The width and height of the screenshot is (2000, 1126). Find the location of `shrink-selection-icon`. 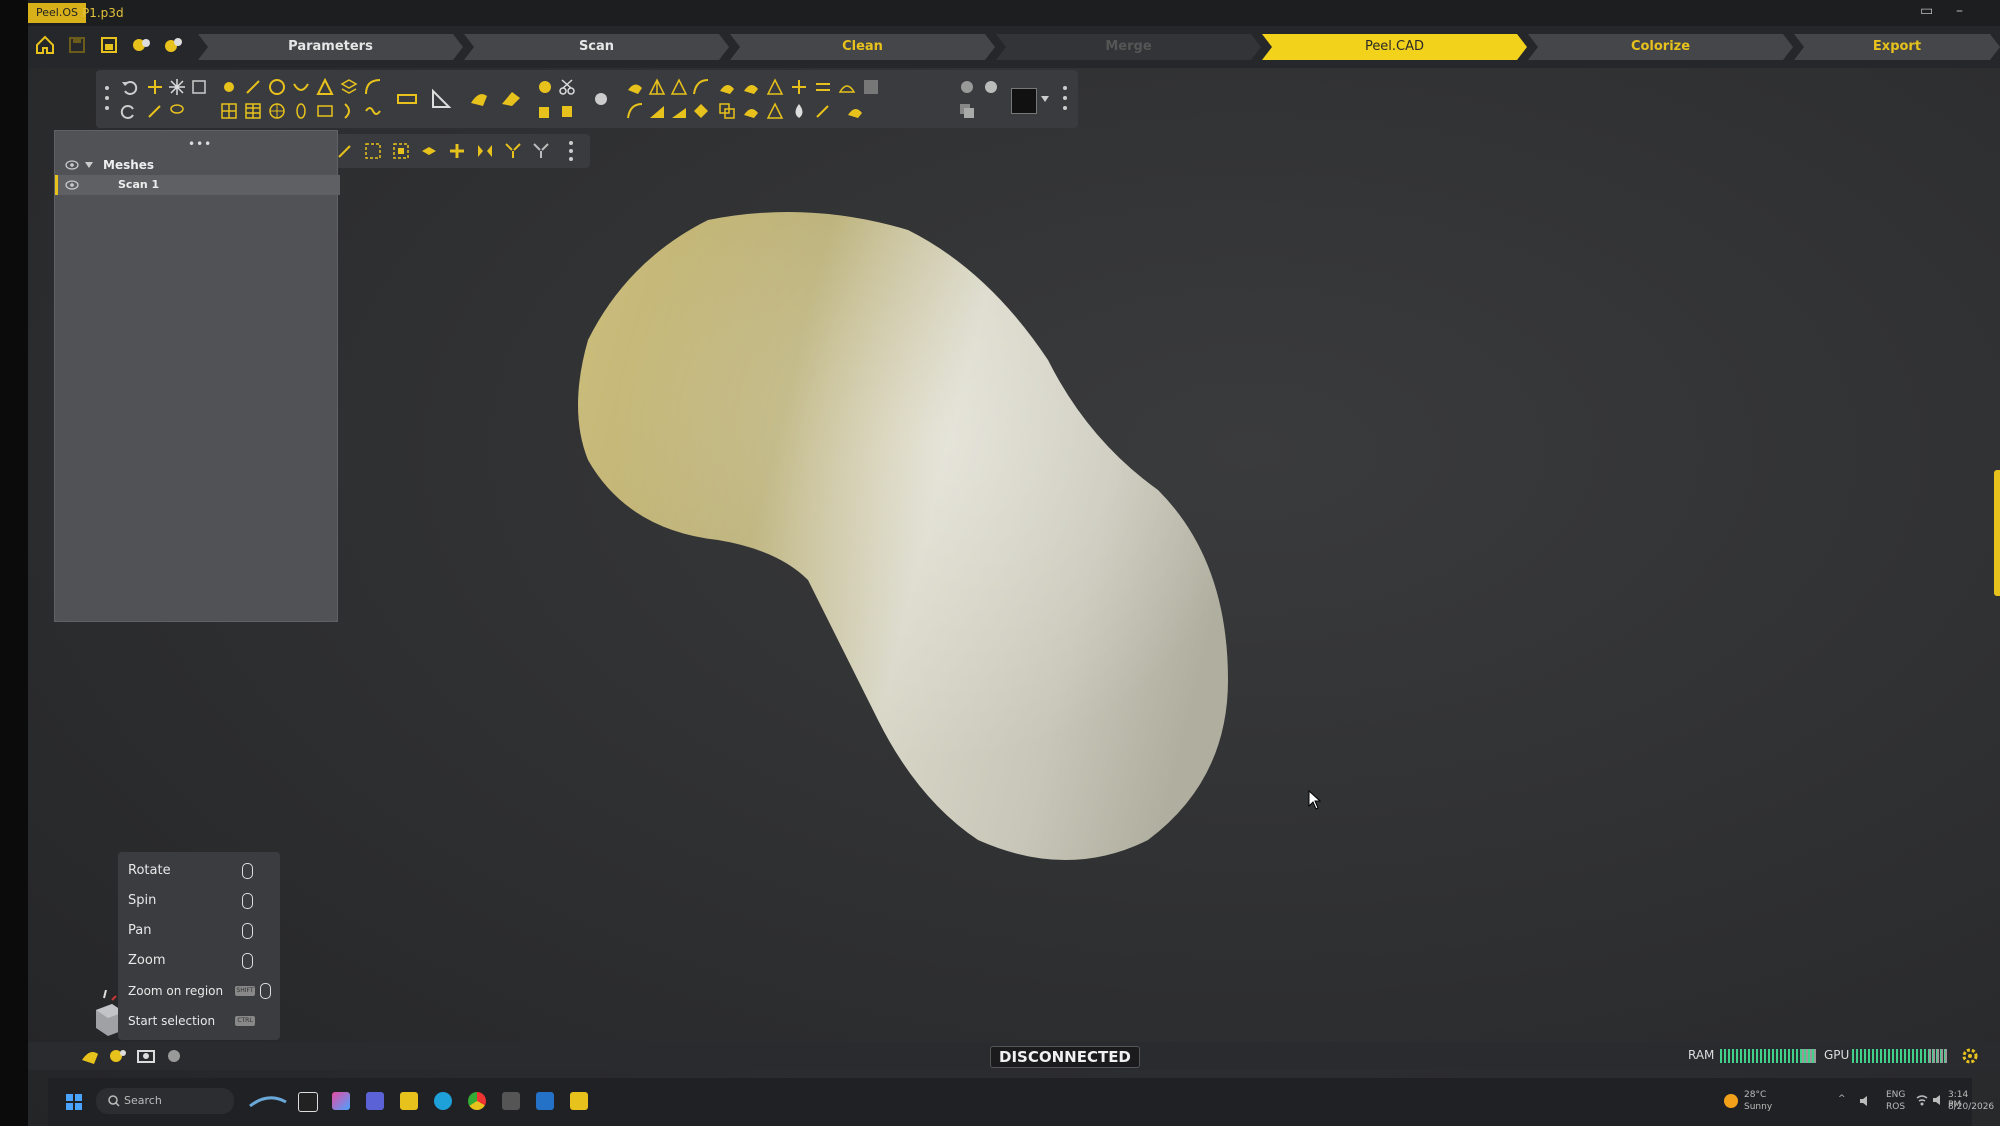

shrink-selection-icon is located at coordinates (541, 151).